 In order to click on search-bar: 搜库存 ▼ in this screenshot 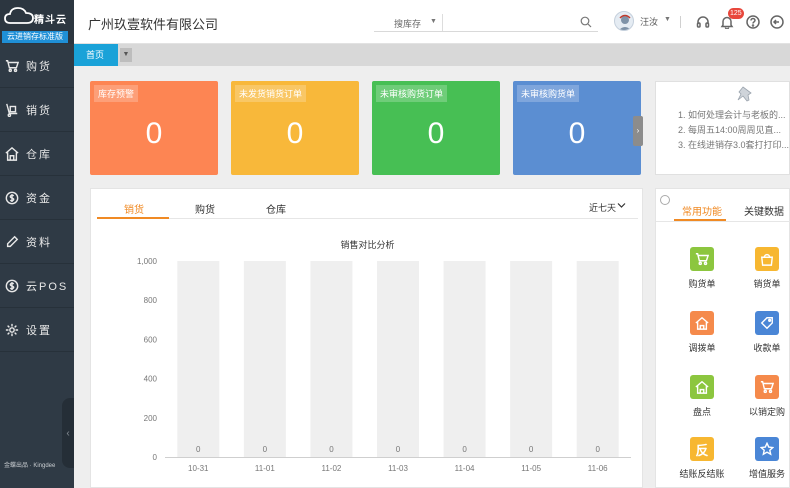, I will do `click(486, 23)`.